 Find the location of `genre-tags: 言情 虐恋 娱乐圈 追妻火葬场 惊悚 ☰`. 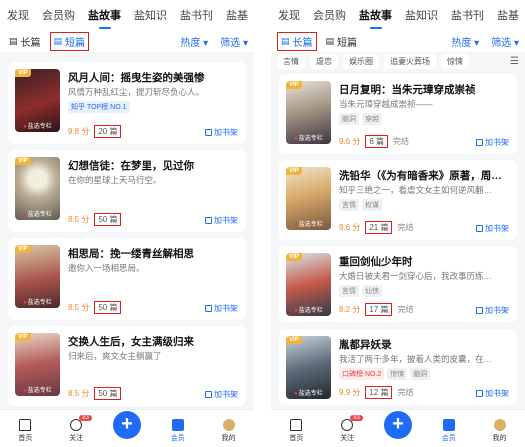

genre-tags: 言情 虐恋 娱乐圈 追妻火葬场 惊悚 ☰ is located at coordinates (398, 61).